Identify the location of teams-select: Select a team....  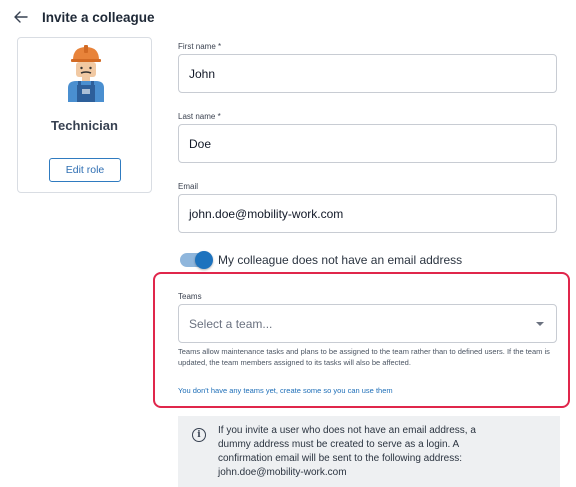
(367, 323).